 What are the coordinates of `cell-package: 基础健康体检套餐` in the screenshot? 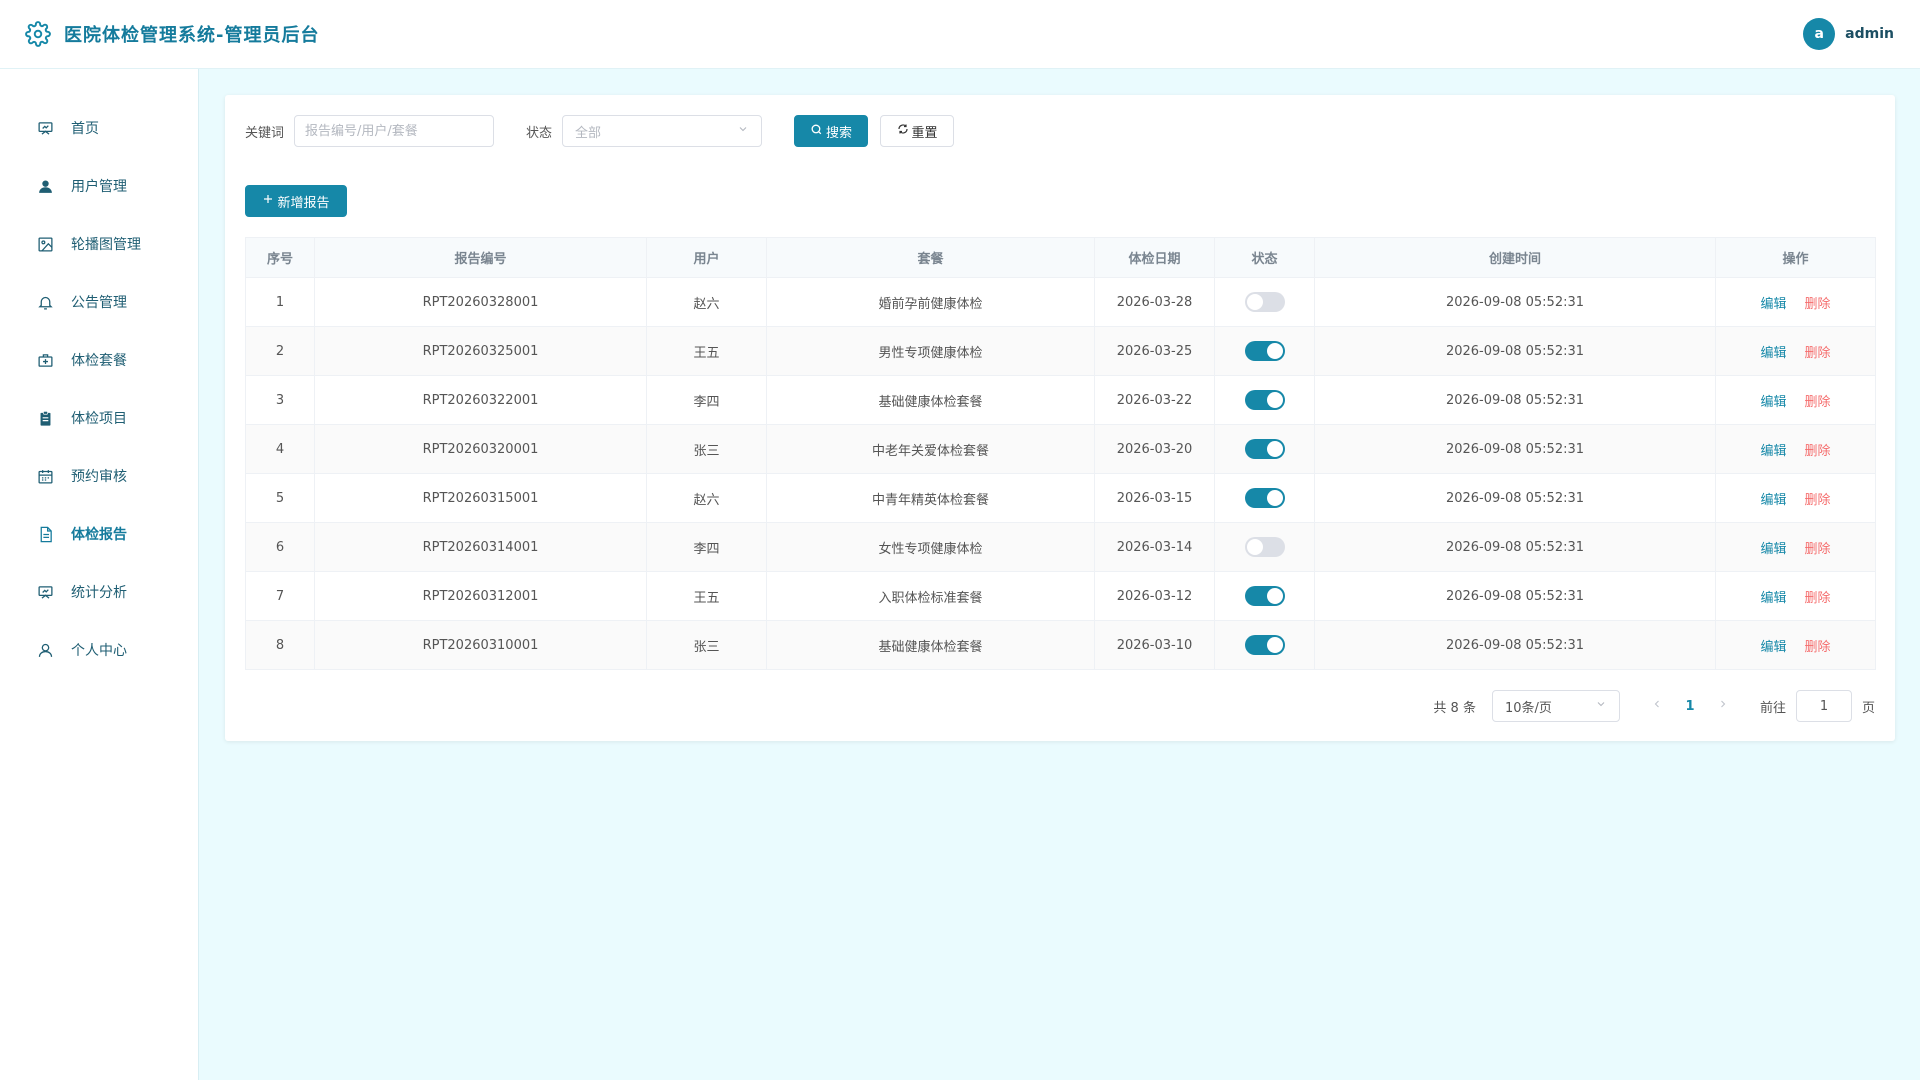 It's located at (930, 400).